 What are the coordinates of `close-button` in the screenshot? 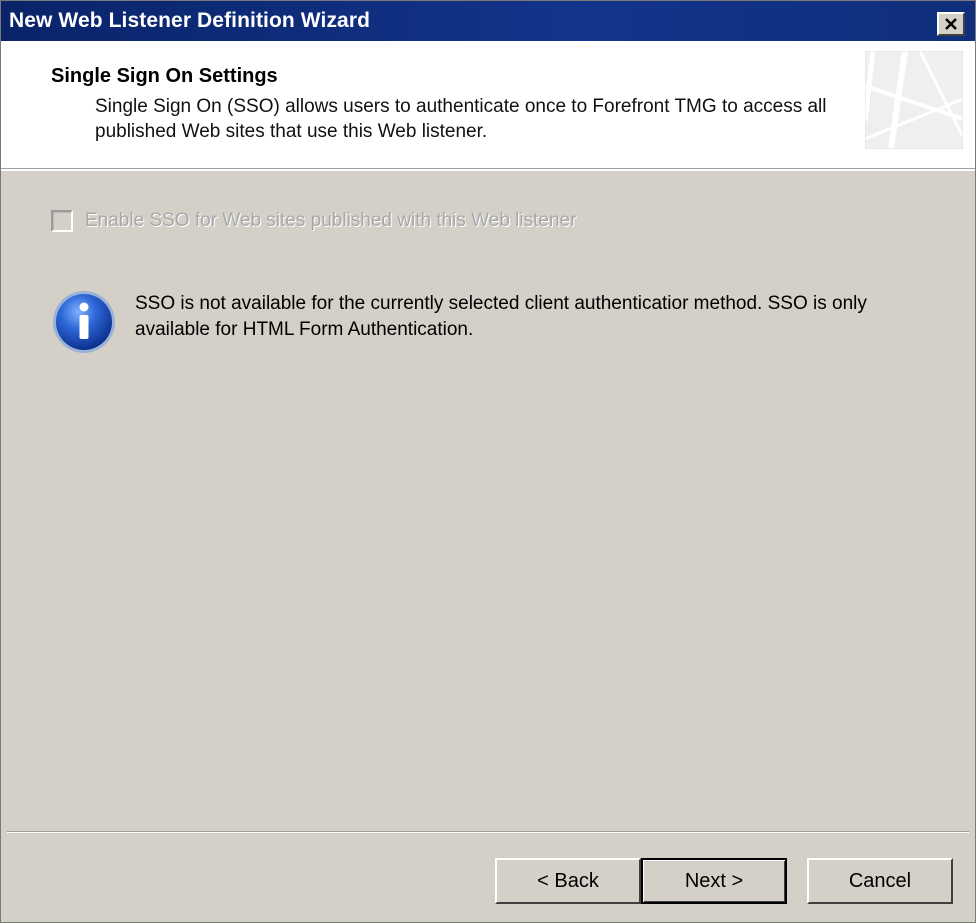 It's located at (951, 24).